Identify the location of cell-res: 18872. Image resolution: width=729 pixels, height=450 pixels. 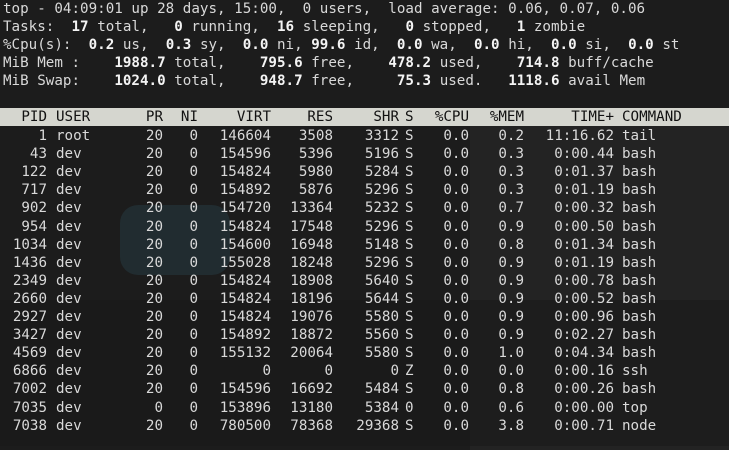
(311, 335).